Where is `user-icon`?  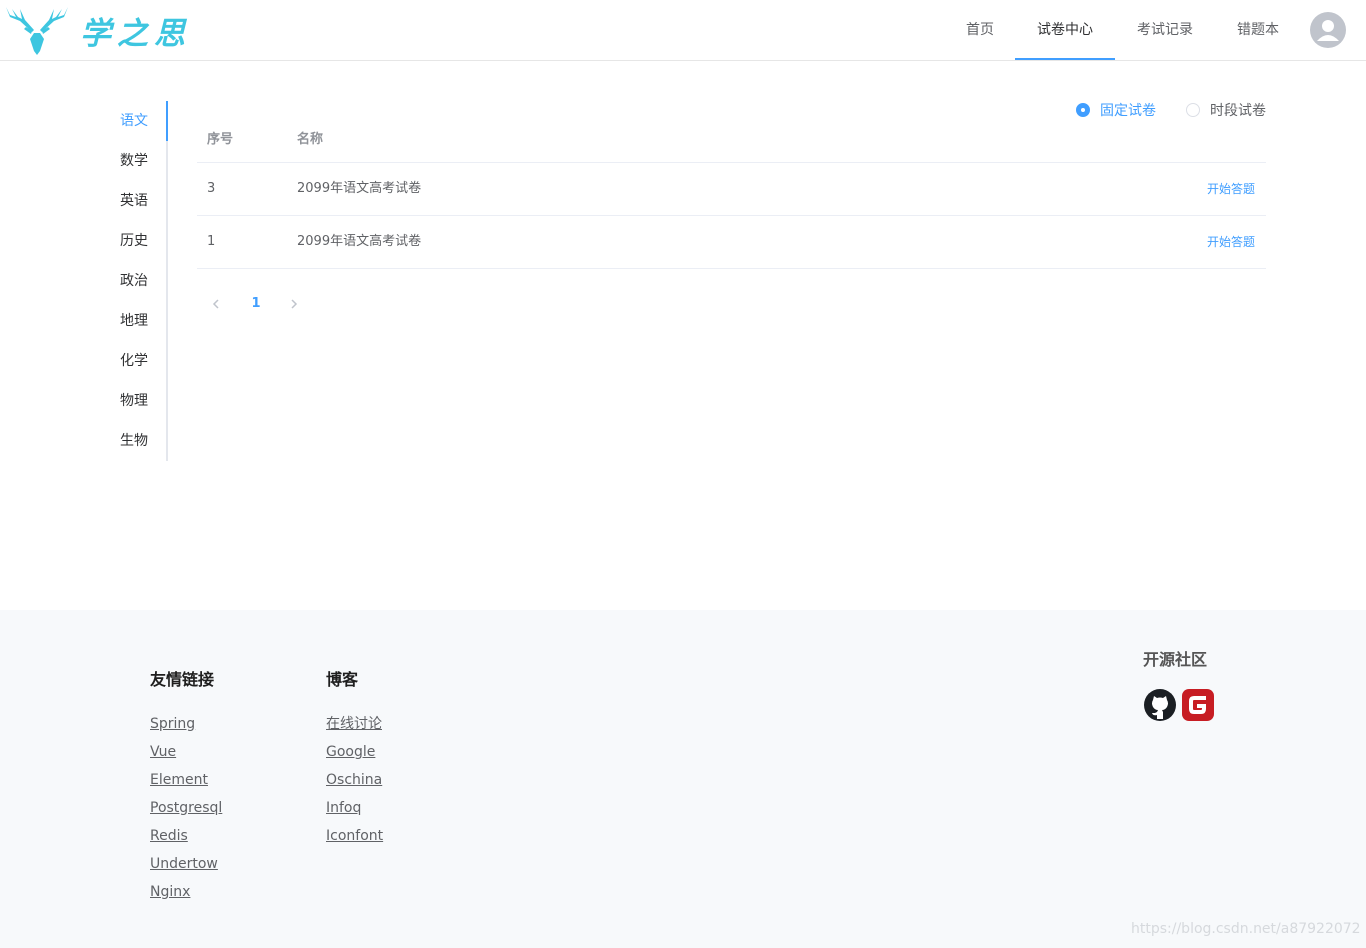 user-icon is located at coordinates (1328, 30).